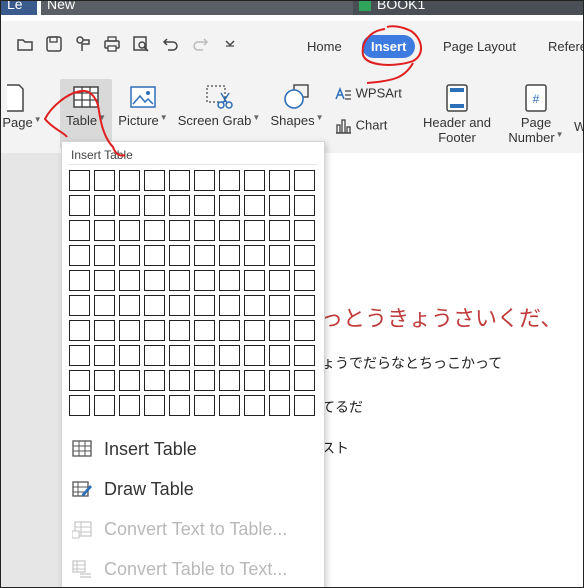  Describe the element at coordinates (219, 105) in the screenshot. I see `screen-grab-button: Screen Grab▼` at that location.